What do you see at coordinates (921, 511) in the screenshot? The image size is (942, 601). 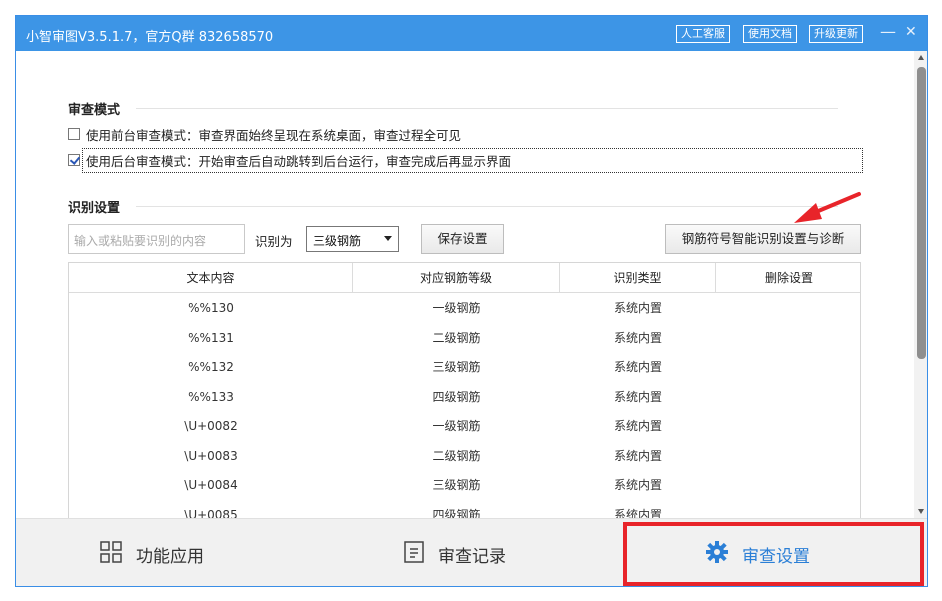 I see `scroll-down-icon` at bounding box center [921, 511].